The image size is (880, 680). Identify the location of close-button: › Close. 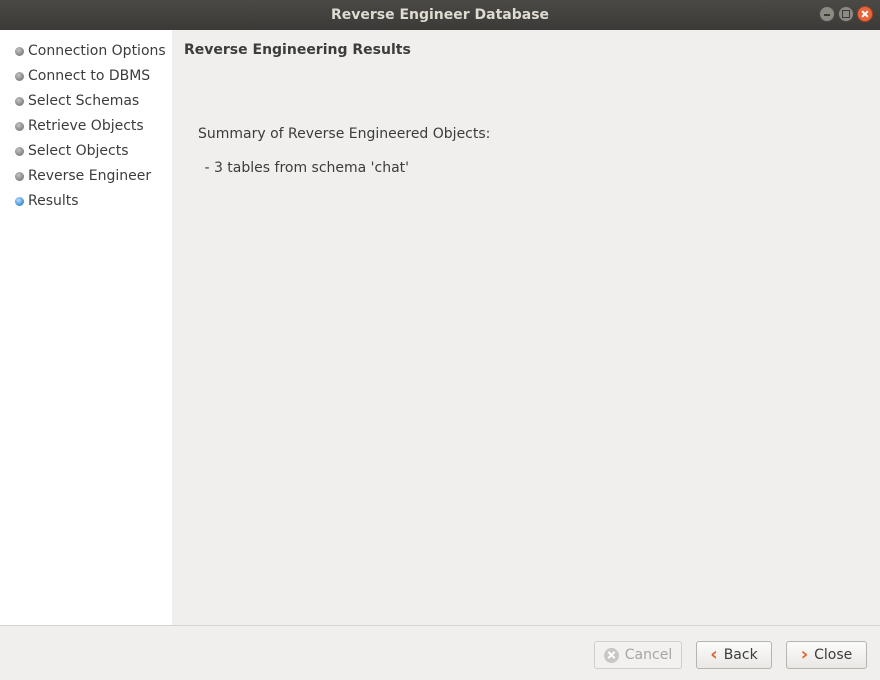
(826, 655).